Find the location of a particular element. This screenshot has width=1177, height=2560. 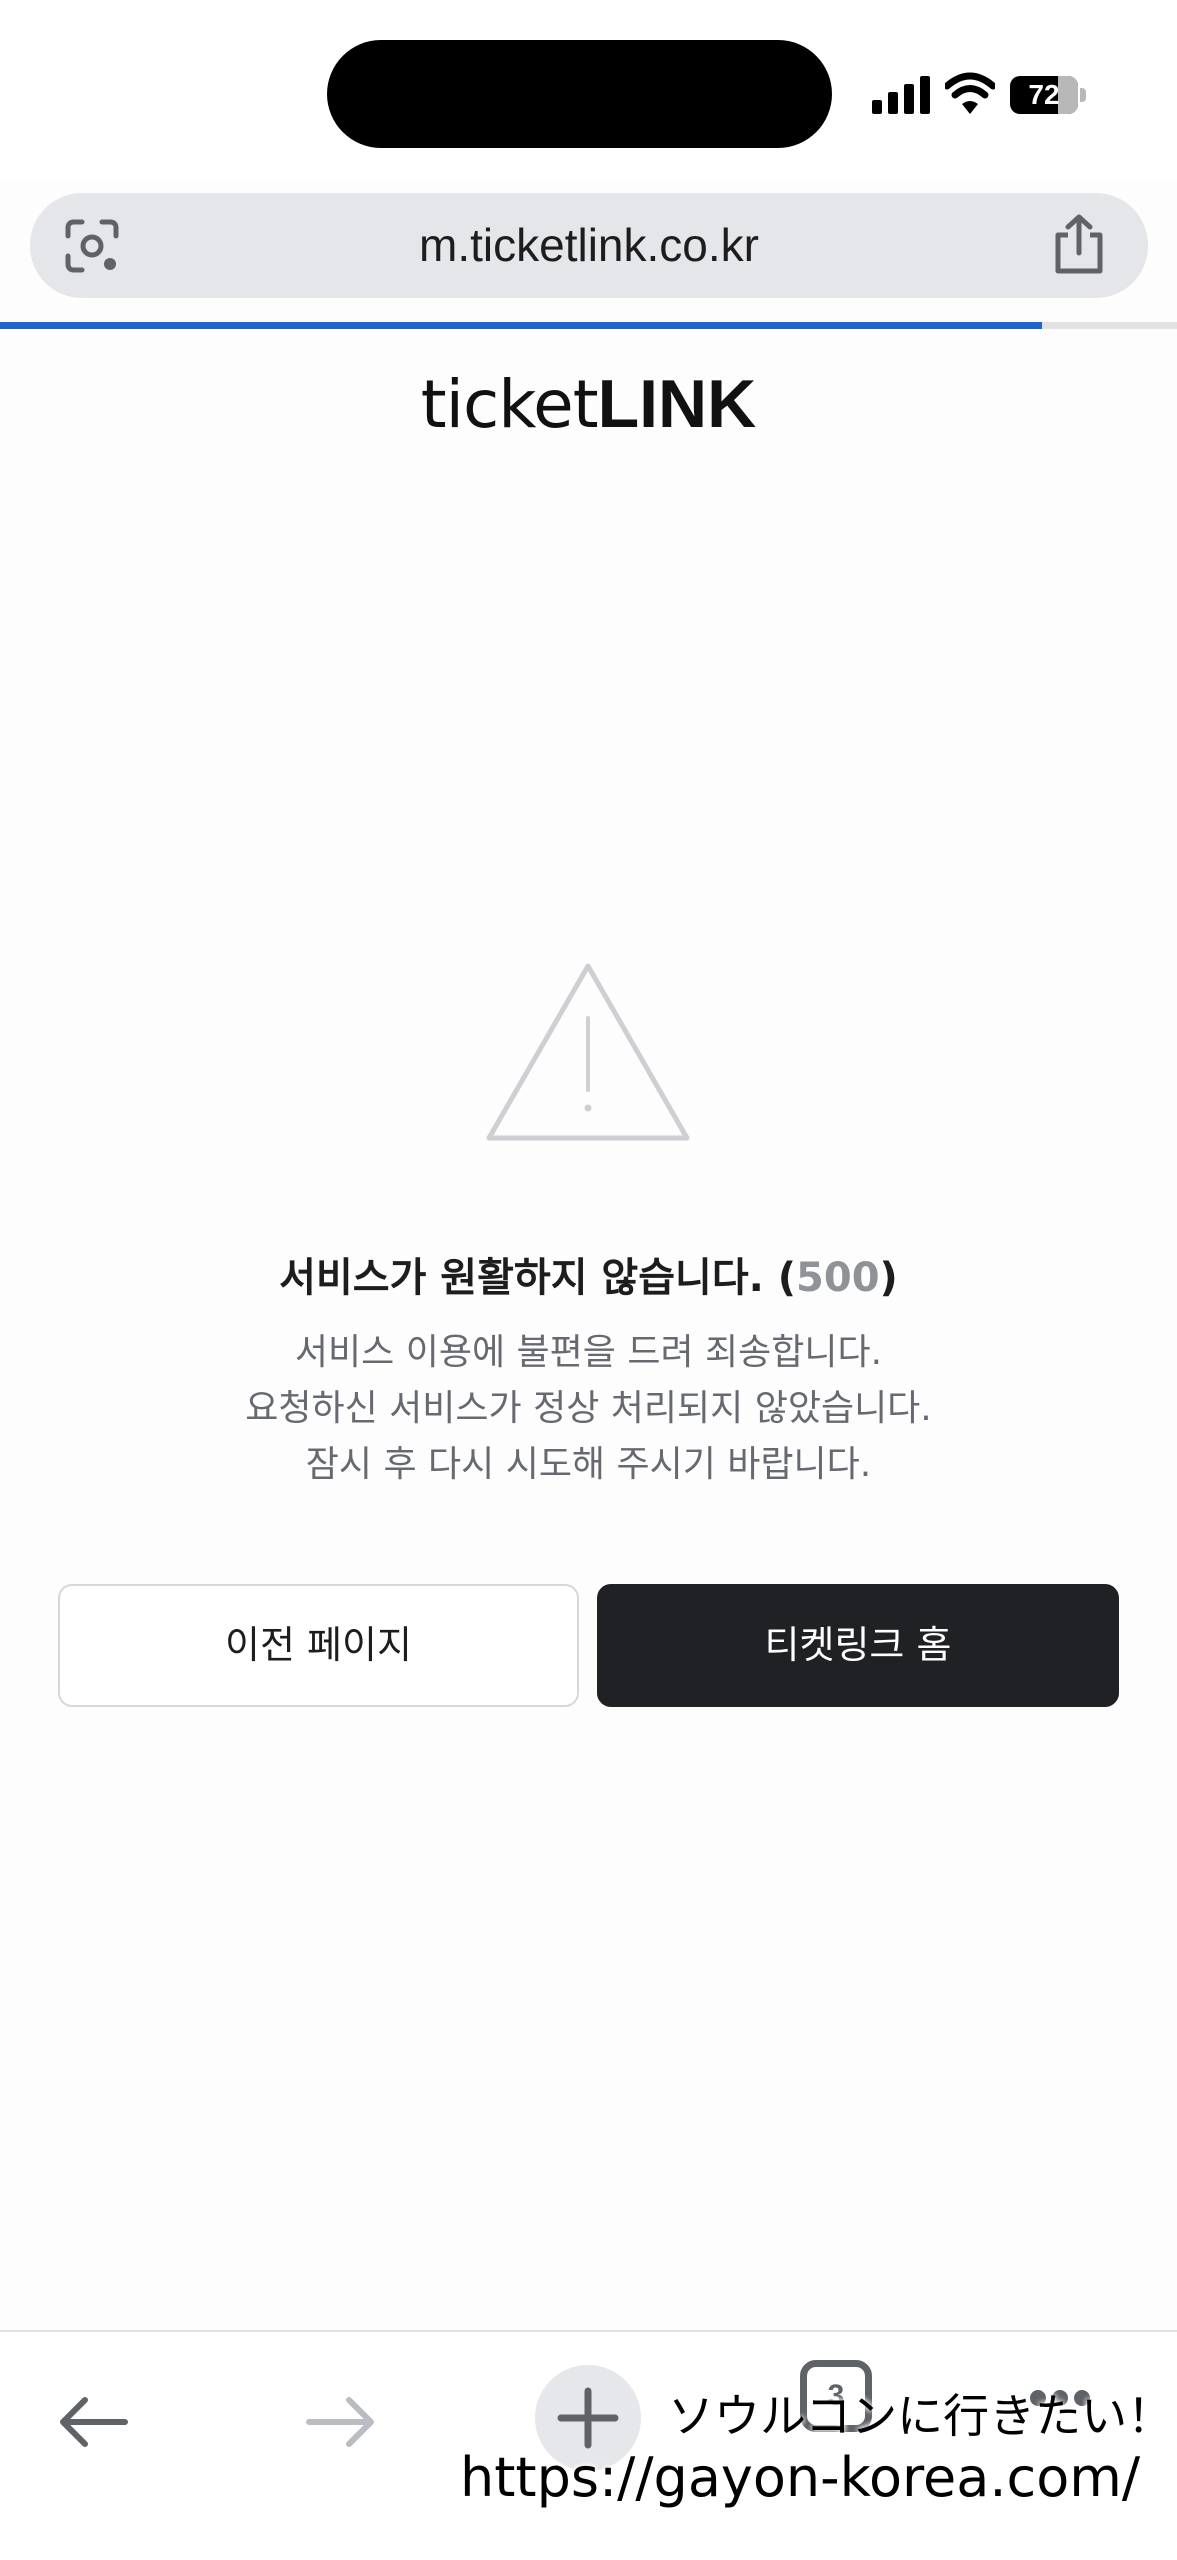

dynamic-island is located at coordinates (579, 94).